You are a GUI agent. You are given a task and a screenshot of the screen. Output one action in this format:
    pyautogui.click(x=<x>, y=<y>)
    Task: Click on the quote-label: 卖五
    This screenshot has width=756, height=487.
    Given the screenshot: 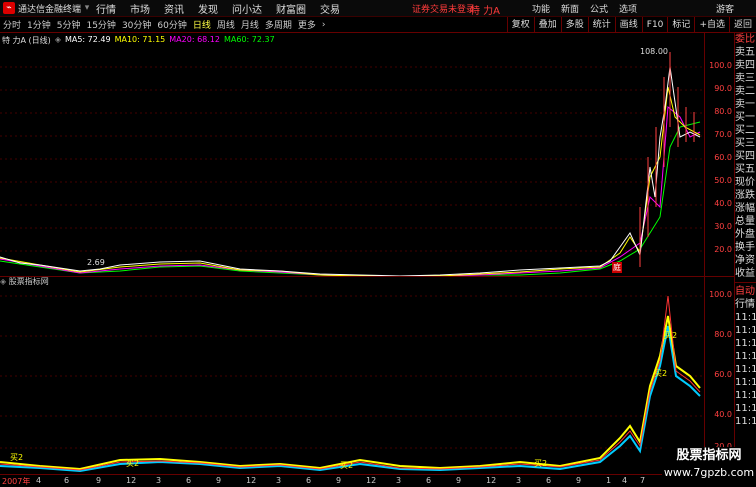 What is the action you would take?
    pyautogui.click(x=745, y=52)
    